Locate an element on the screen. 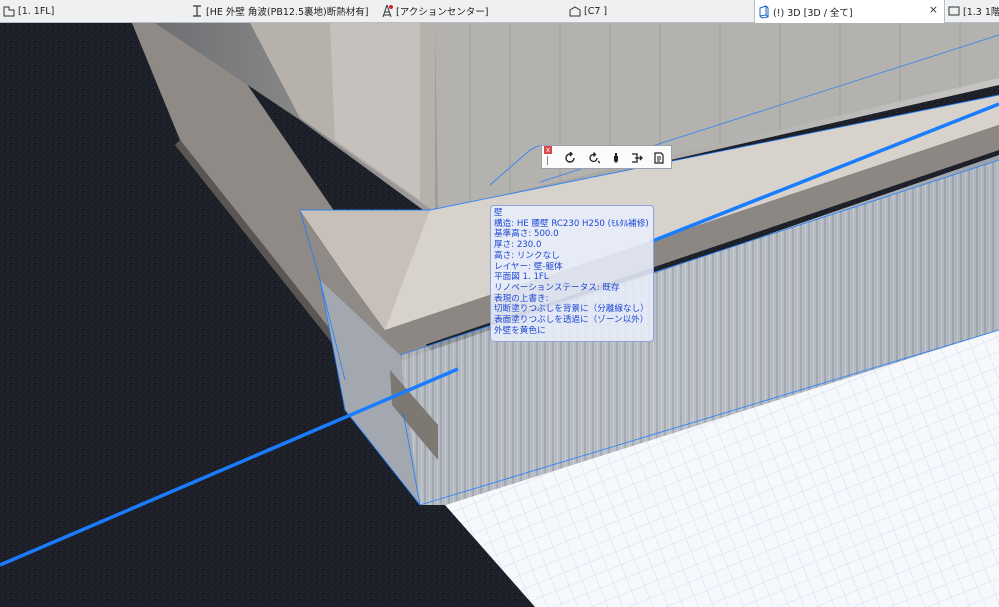 The image size is (999, 607). tab-detail: [1.3 1階平 is located at coordinates (972, 11).